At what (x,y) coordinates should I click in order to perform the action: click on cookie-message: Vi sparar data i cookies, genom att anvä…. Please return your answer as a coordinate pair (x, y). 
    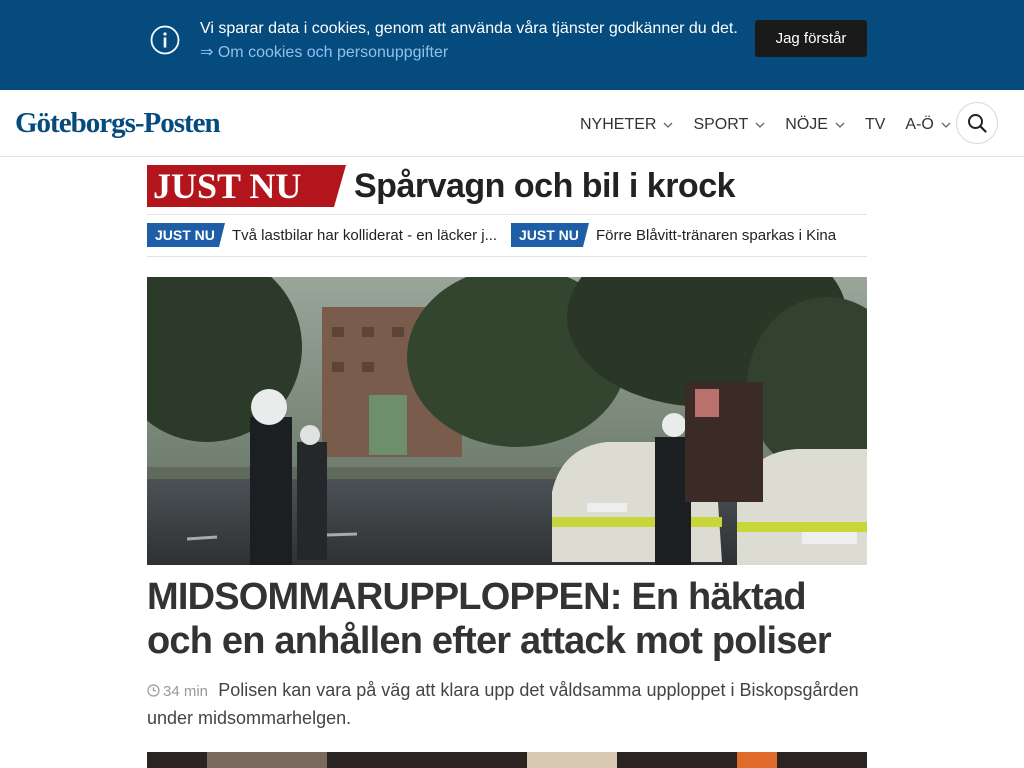
    Looking at the image, I should click on (469, 28).